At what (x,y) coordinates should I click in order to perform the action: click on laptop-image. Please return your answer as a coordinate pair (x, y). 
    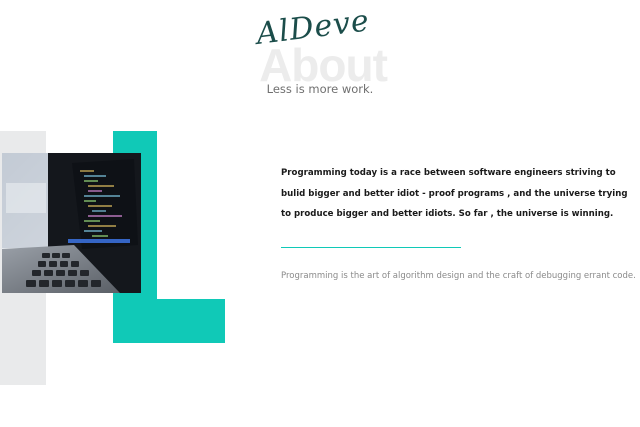
    Looking at the image, I should click on (71, 223).